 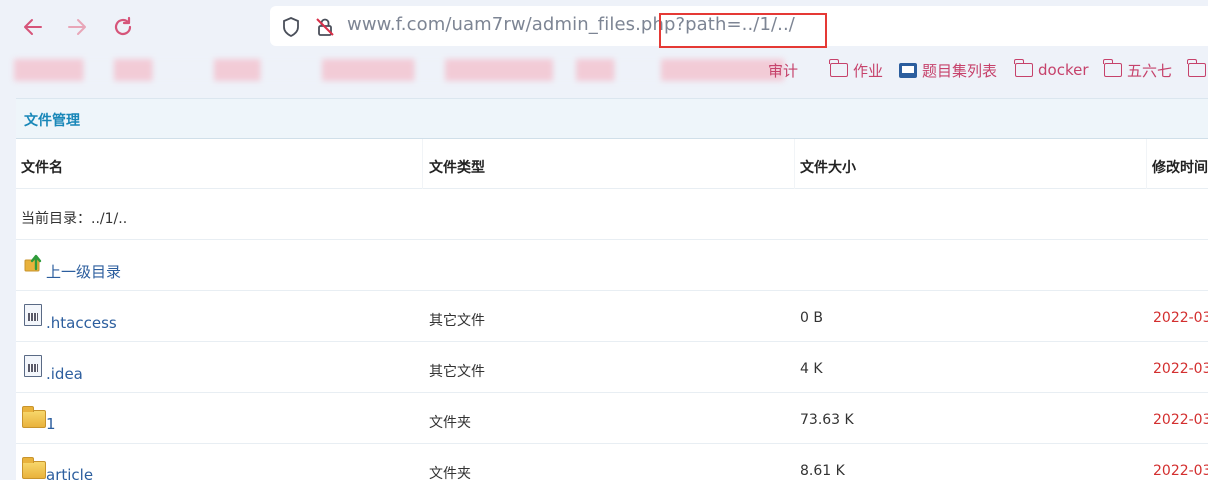 What do you see at coordinates (457, 168) in the screenshot?
I see `header-filetype: 文件类型` at bounding box center [457, 168].